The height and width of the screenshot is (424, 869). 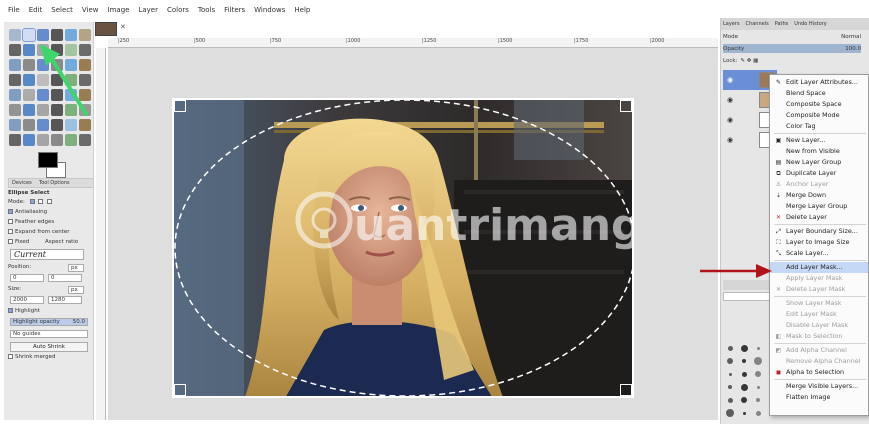 I want to click on menu-tools: Tools, so click(x=206, y=10).